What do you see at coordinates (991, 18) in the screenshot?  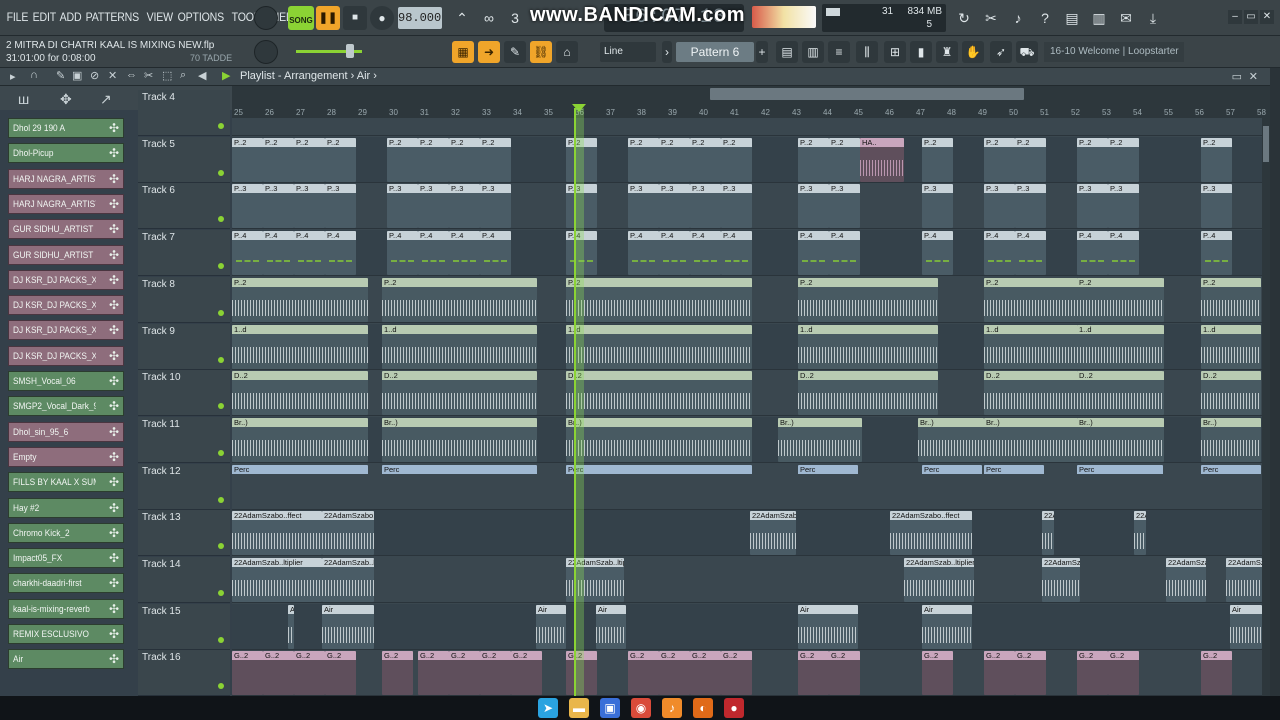 I see `scissors-icon: ✂` at bounding box center [991, 18].